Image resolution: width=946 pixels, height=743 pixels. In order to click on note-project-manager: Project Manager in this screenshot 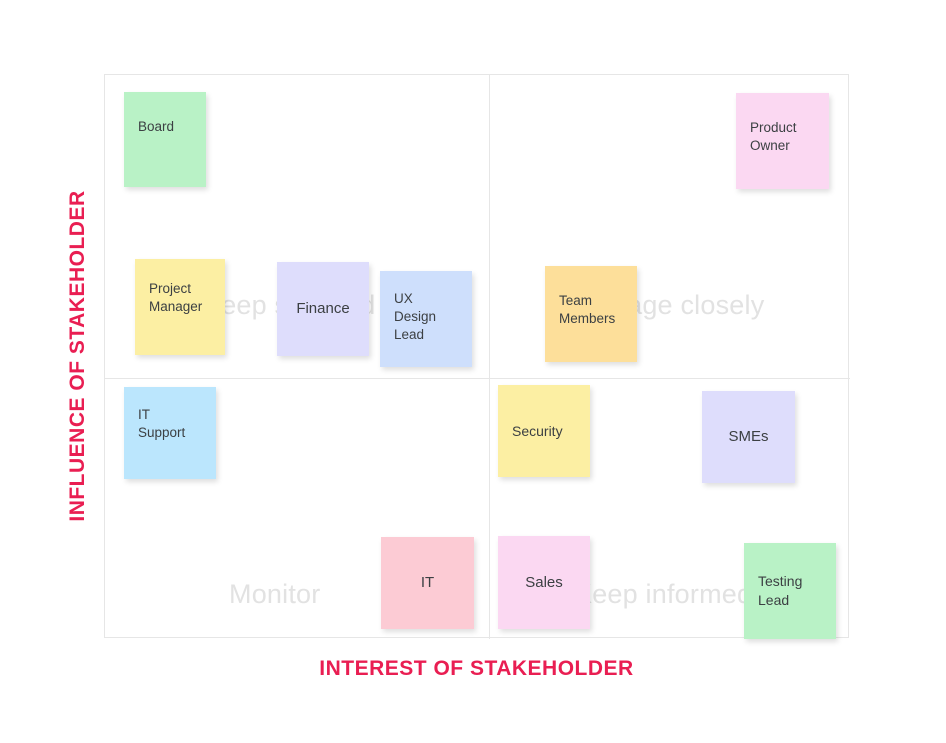, I will do `click(180, 307)`.